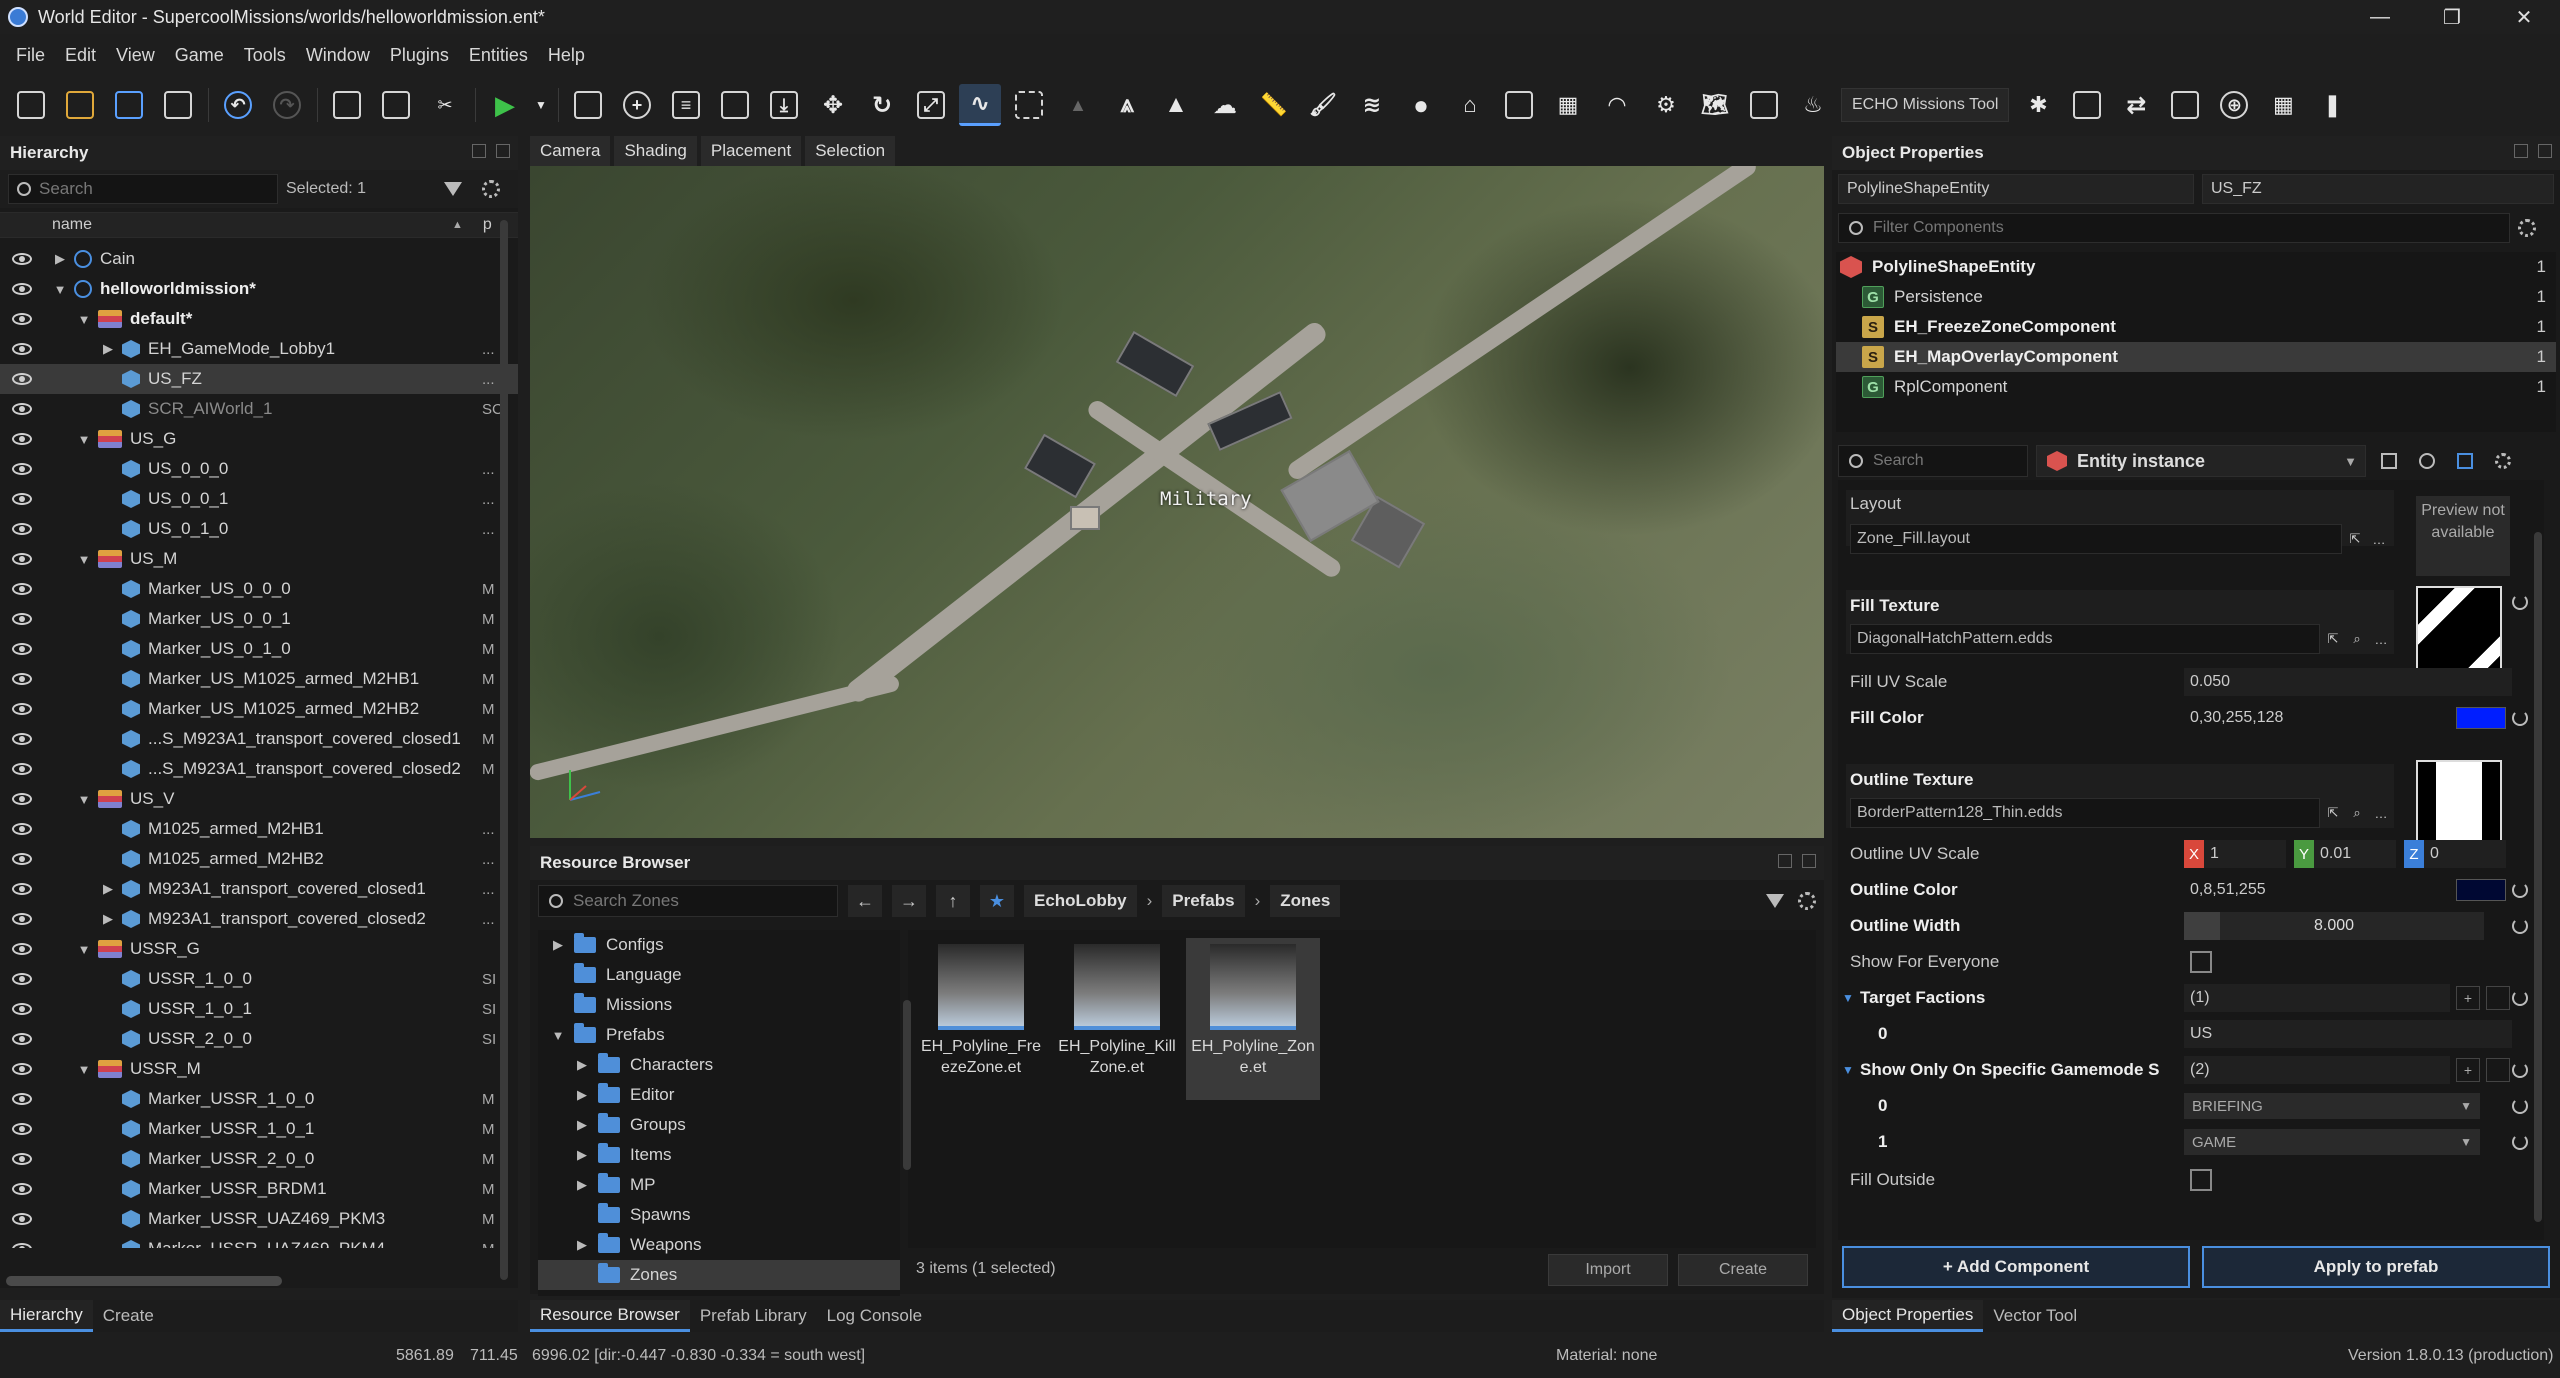 The width and height of the screenshot is (2560, 1378). I want to click on save-button, so click(129, 105).